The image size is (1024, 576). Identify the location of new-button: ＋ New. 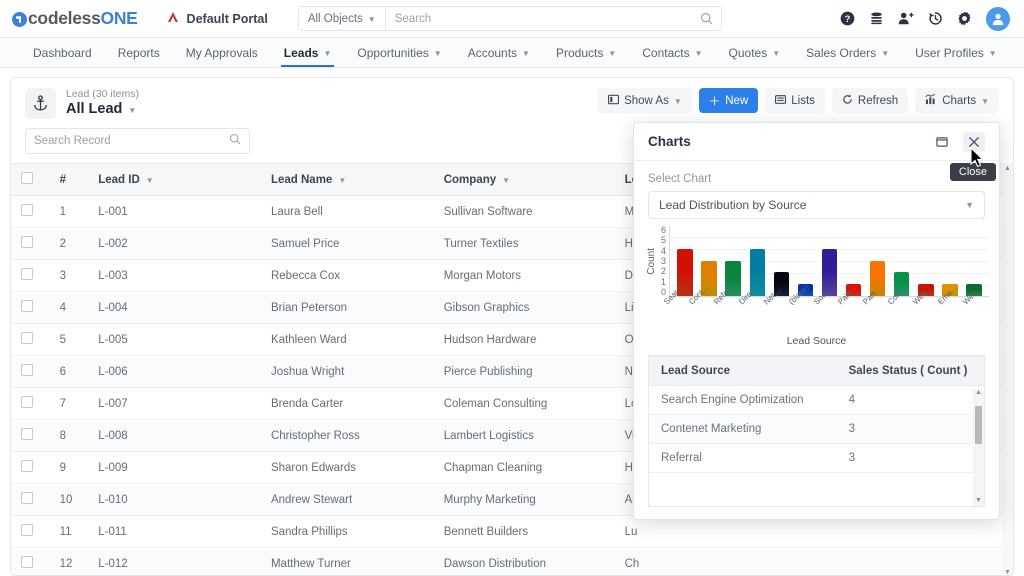
(728, 100).